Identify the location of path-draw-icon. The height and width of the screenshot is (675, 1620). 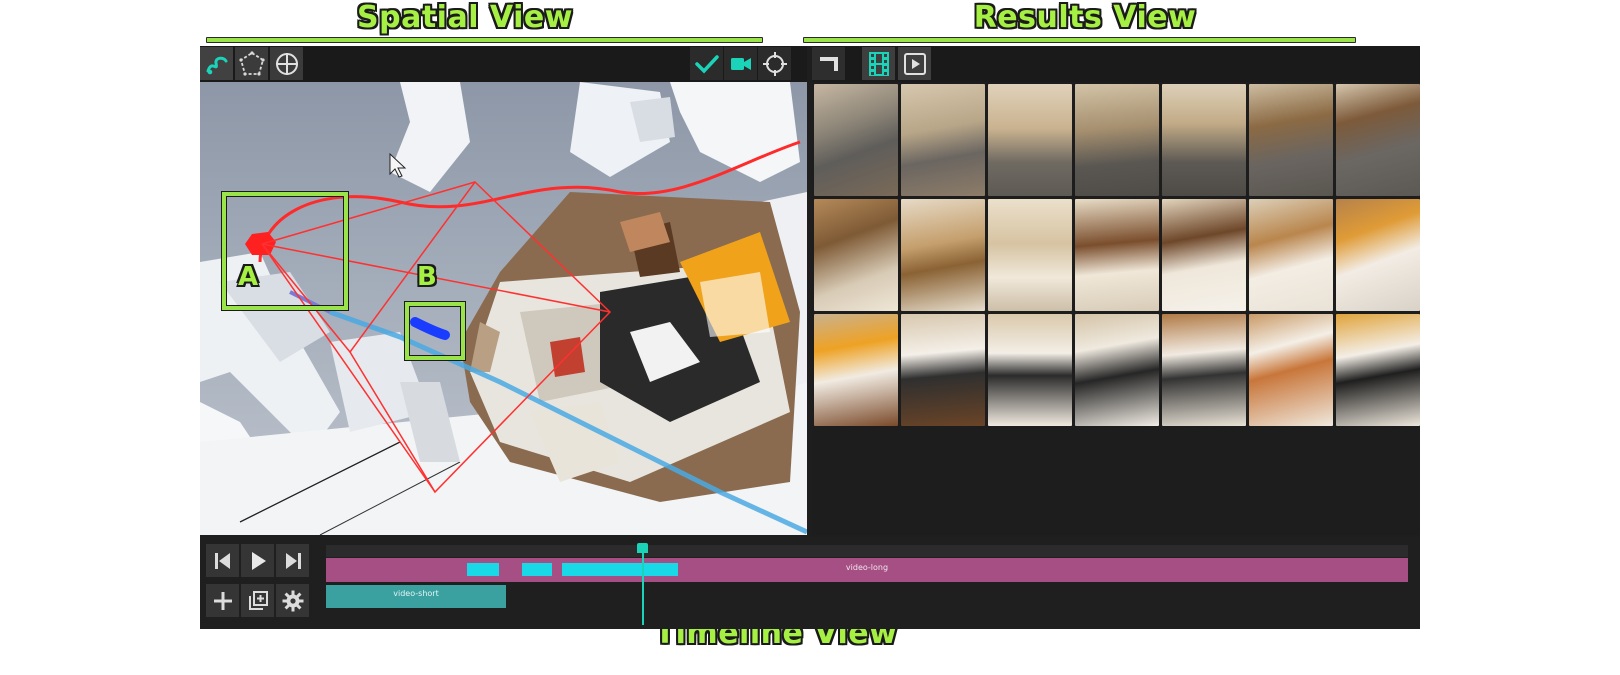
(216, 65).